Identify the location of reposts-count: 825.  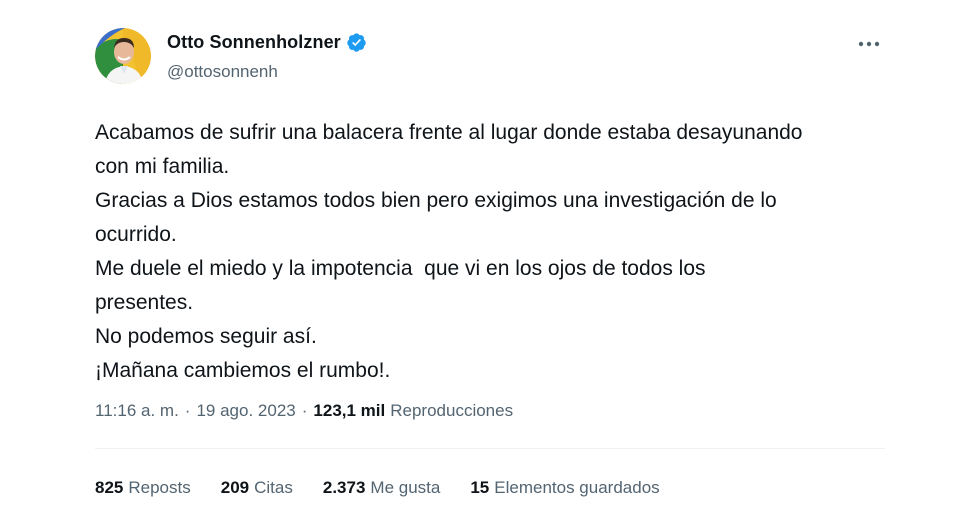
(109, 487).